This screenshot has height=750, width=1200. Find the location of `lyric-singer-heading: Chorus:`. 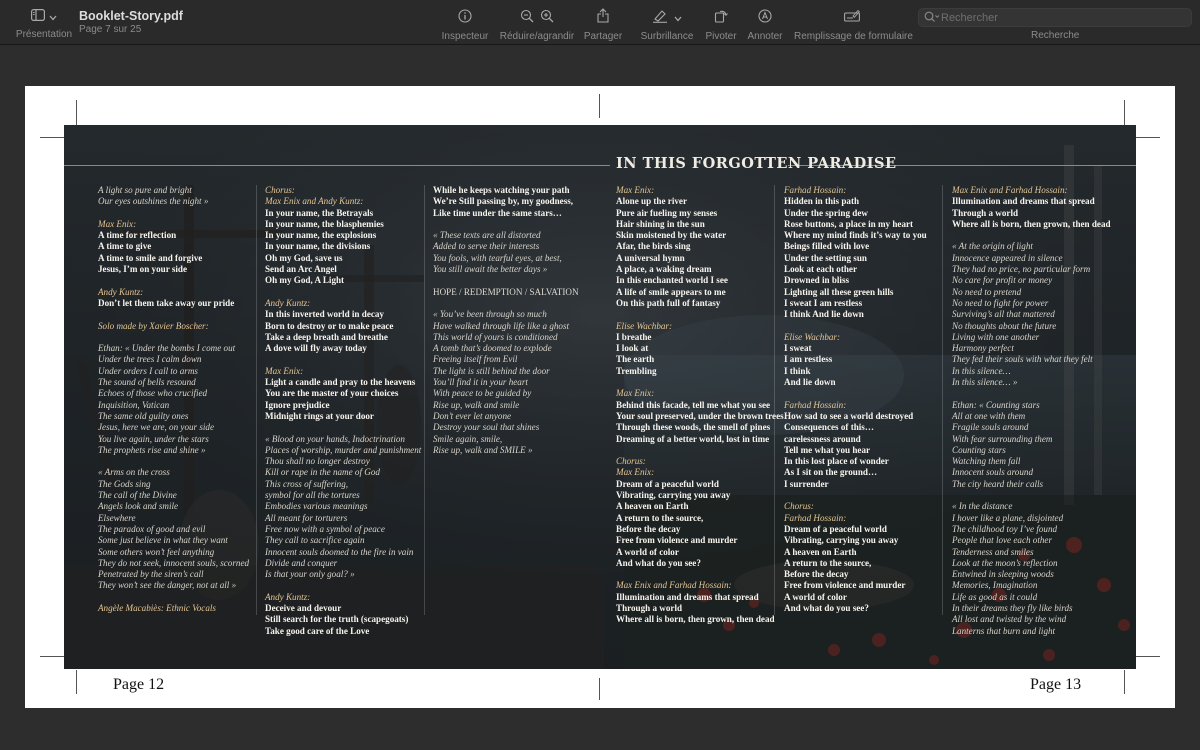

lyric-singer-heading: Chorus: is located at coordinates (280, 190).